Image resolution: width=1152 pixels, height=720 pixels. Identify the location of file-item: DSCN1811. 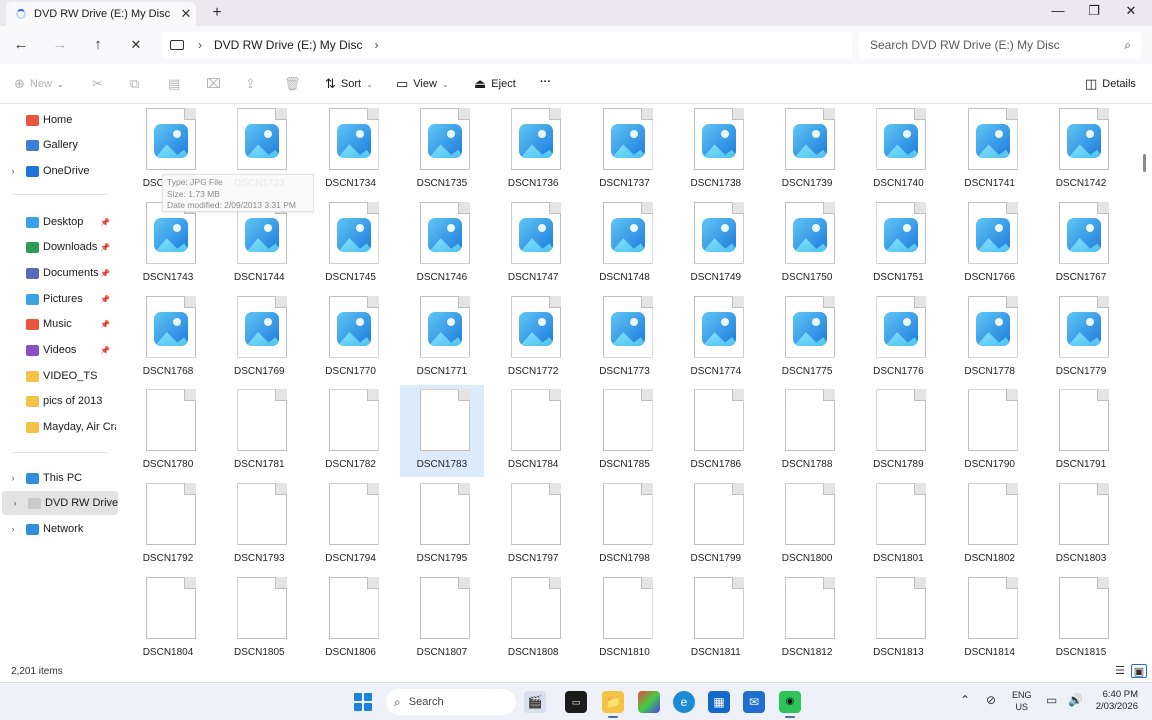
(716, 616).